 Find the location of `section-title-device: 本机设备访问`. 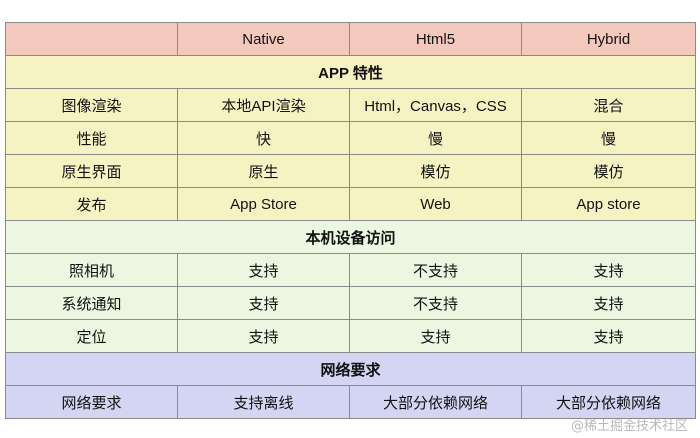

section-title-device: 本机设备访问 is located at coordinates (350, 237).